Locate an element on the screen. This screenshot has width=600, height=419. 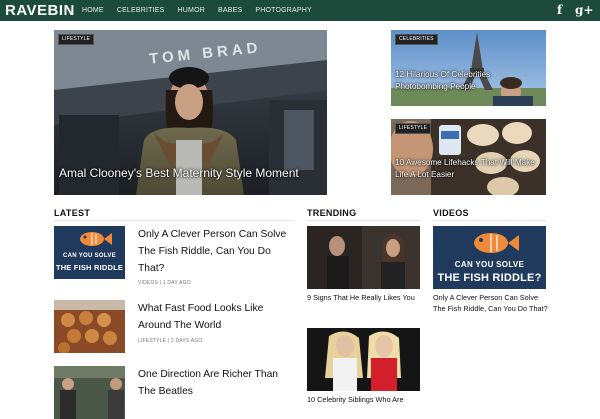
section-heading-trending: TRENDING is located at coordinates (332, 213).